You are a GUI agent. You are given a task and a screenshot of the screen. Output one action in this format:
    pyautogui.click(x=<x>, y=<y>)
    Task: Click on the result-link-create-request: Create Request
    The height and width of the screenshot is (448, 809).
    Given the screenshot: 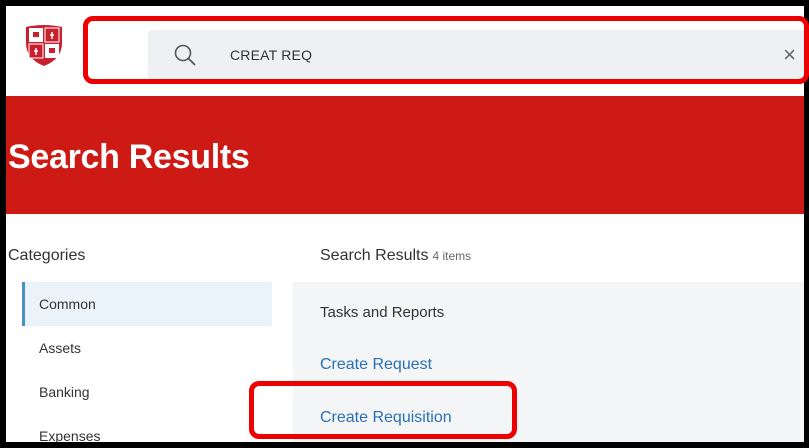 What is the action you would take?
    pyautogui.click(x=376, y=365)
    